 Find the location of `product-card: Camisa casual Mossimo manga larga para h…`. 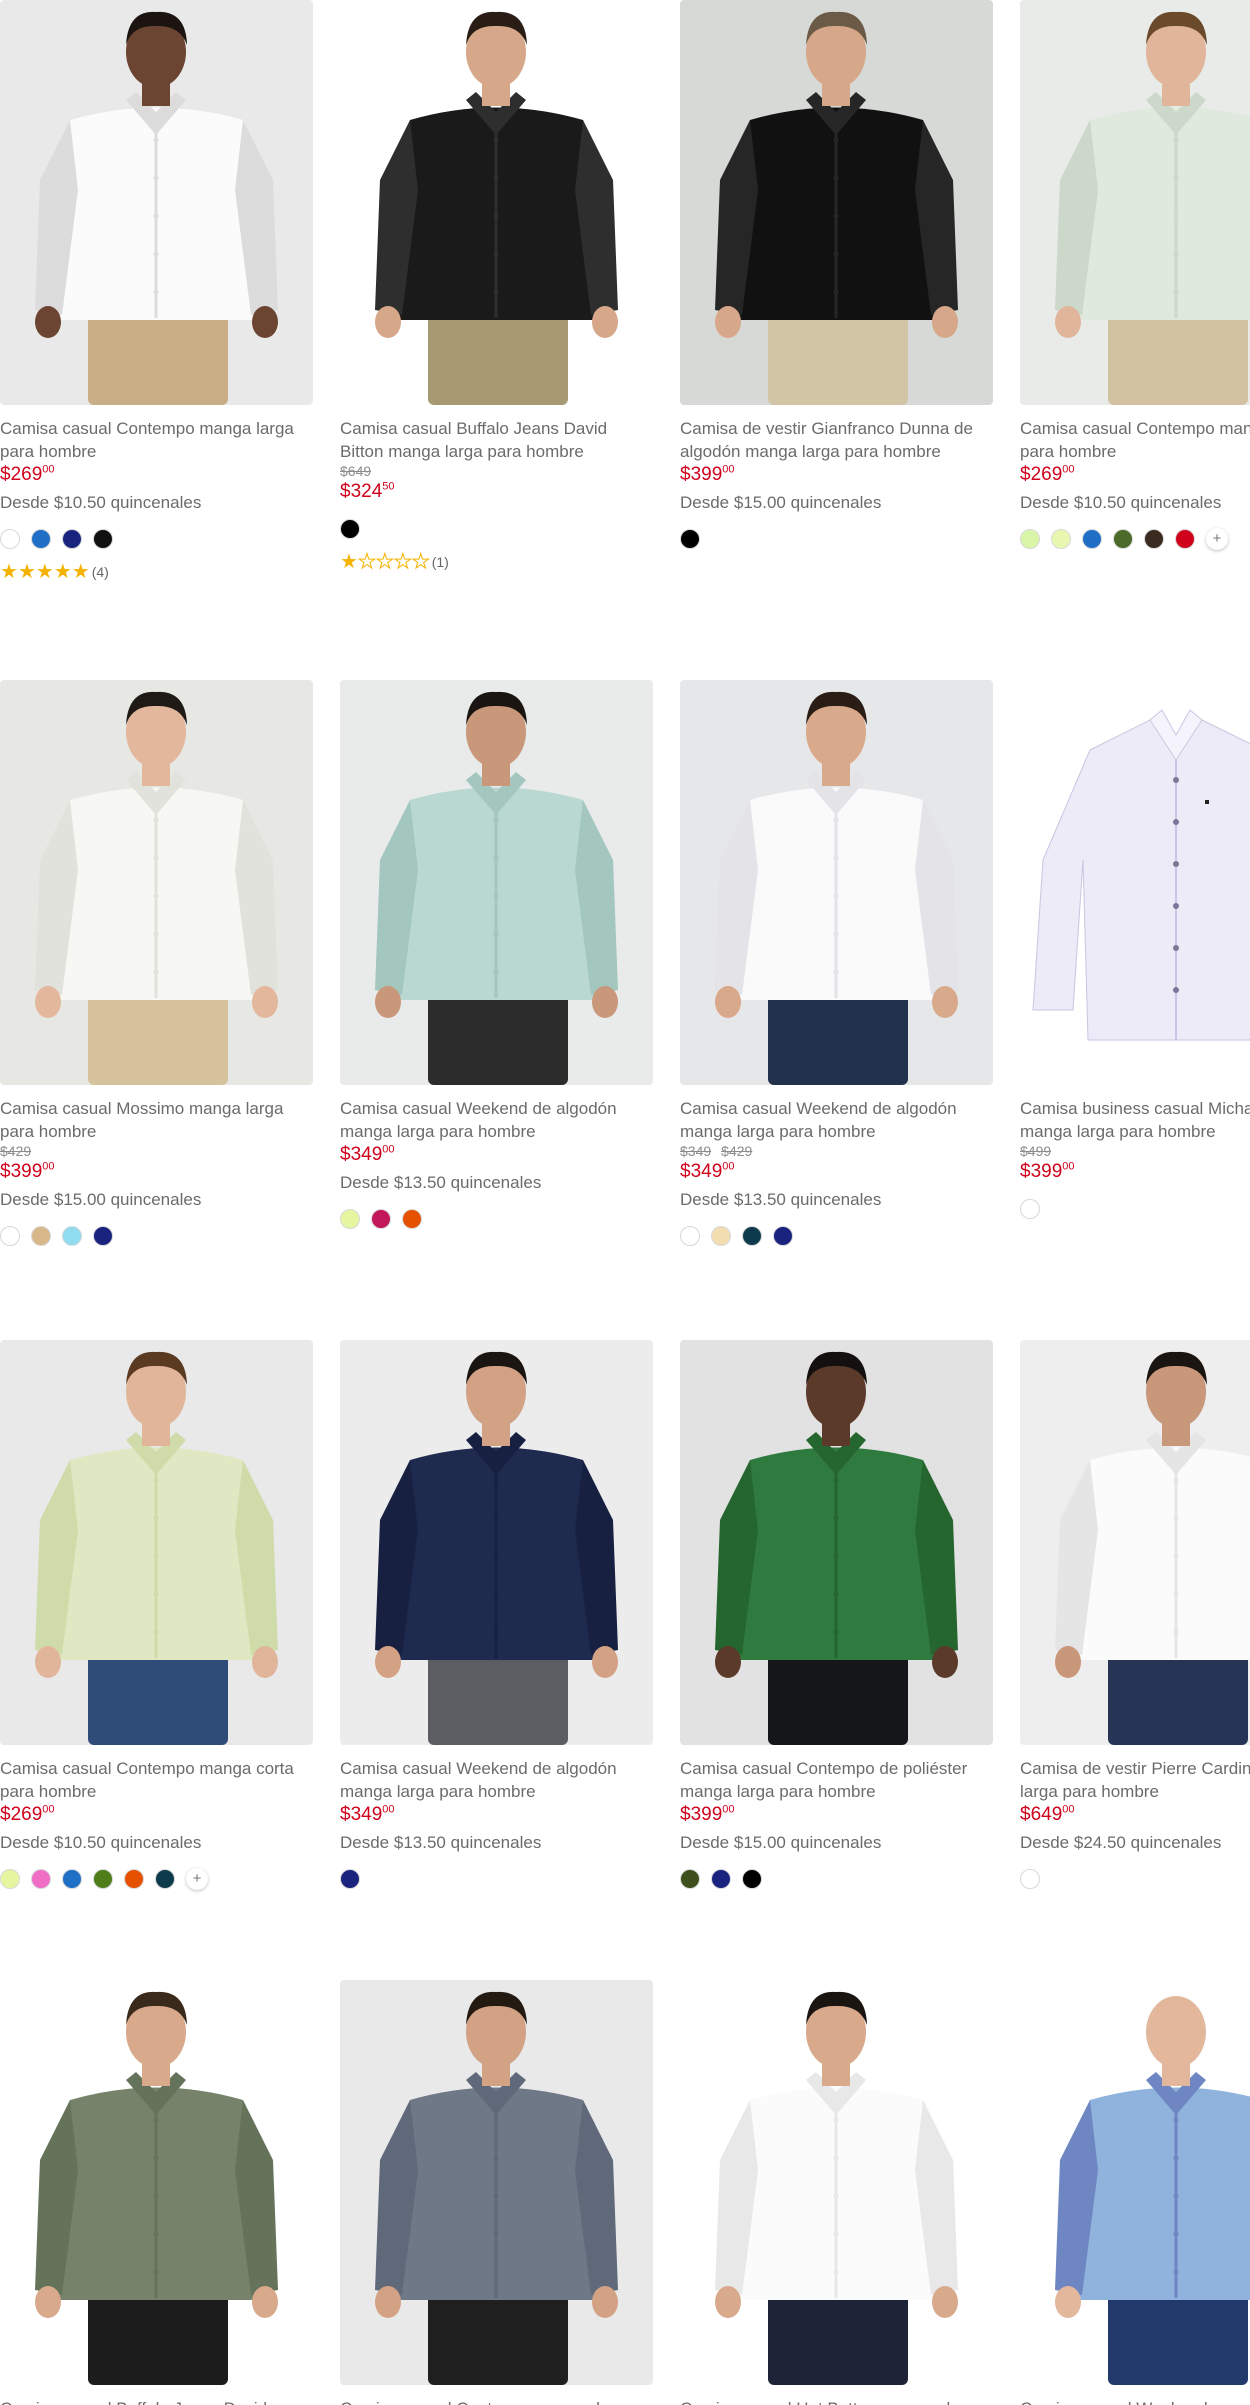

product-card: Camisa casual Mossimo manga larga para h… is located at coordinates (157, 964).